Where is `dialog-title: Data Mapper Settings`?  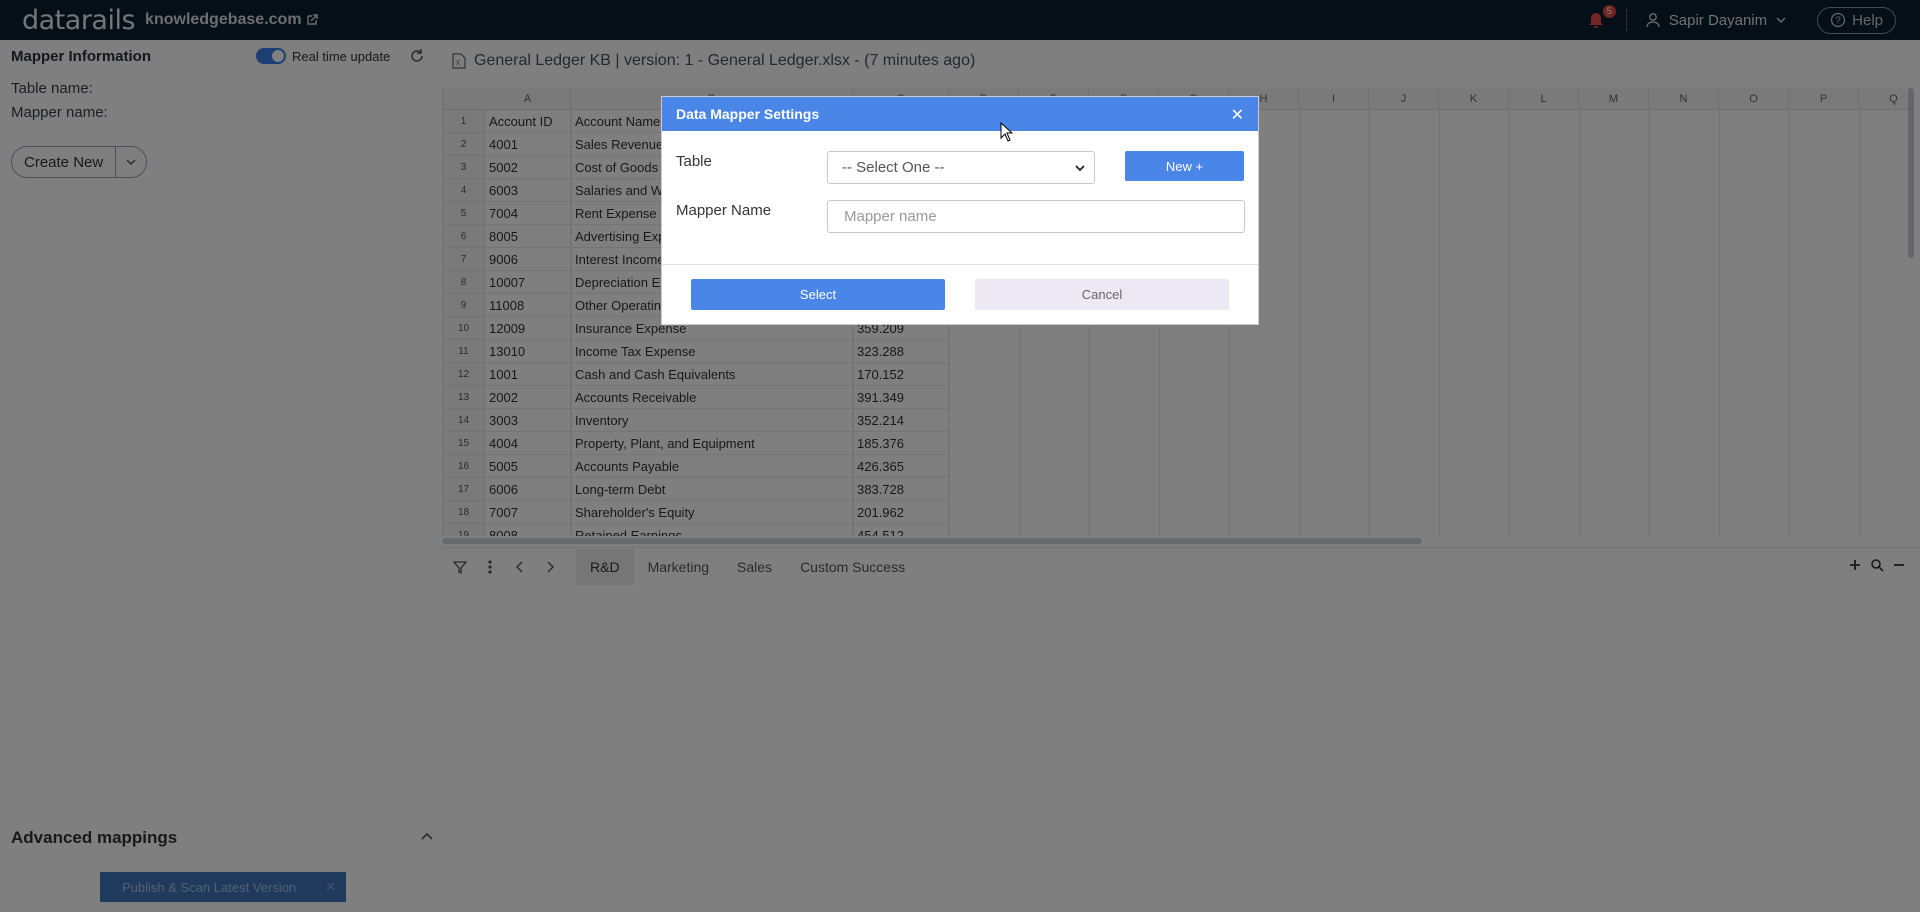 dialog-title: Data Mapper Settings is located at coordinates (748, 114).